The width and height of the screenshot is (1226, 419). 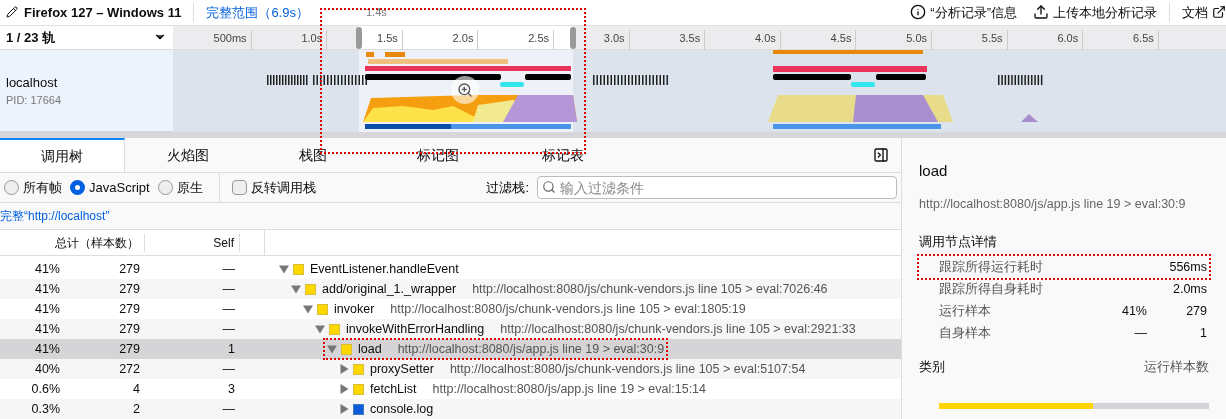 What do you see at coordinates (1041, 12) in the screenshot?
I see `upload-icon` at bounding box center [1041, 12].